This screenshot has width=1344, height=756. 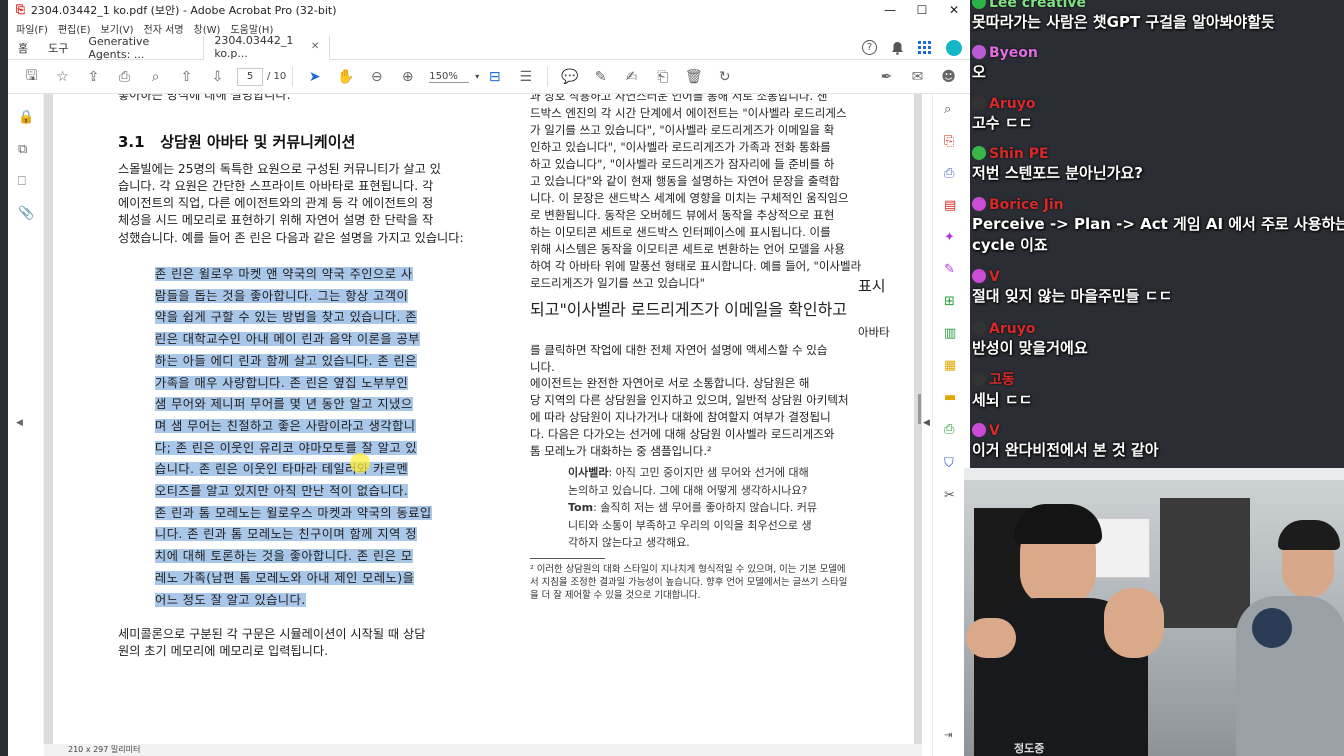 I want to click on search-icon: ⌕, so click(x=155, y=77).